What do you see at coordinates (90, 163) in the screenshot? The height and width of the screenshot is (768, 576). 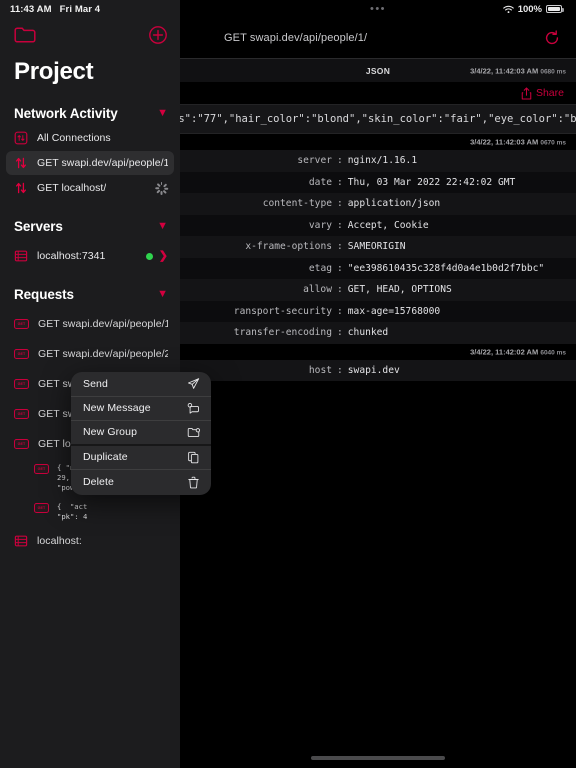 I see `sidebar-item-get-swapi-people-1: GET swapi.dev/api/people/1/` at bounding box center [90, 163].